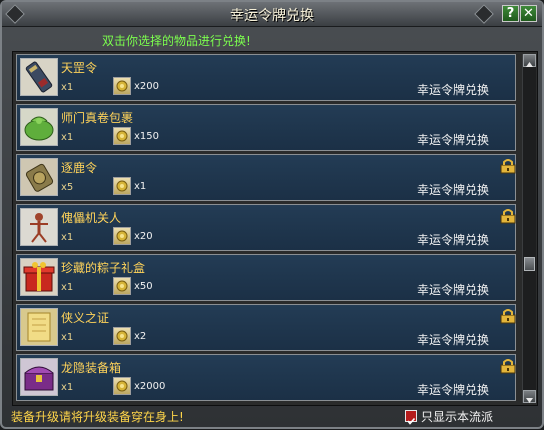  Describe the element at coordinates (529, 228) in the screenshot. I see `list-scrollbar` at that location.